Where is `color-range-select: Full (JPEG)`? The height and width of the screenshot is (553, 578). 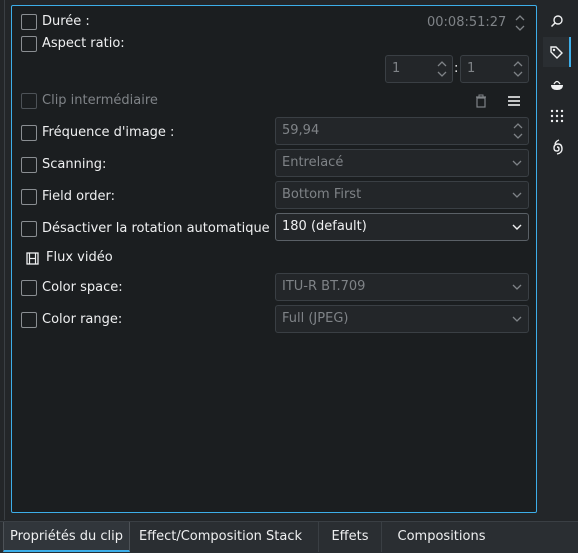 color-range-select: Full (JPEG) is located at coordinates (402, 319).